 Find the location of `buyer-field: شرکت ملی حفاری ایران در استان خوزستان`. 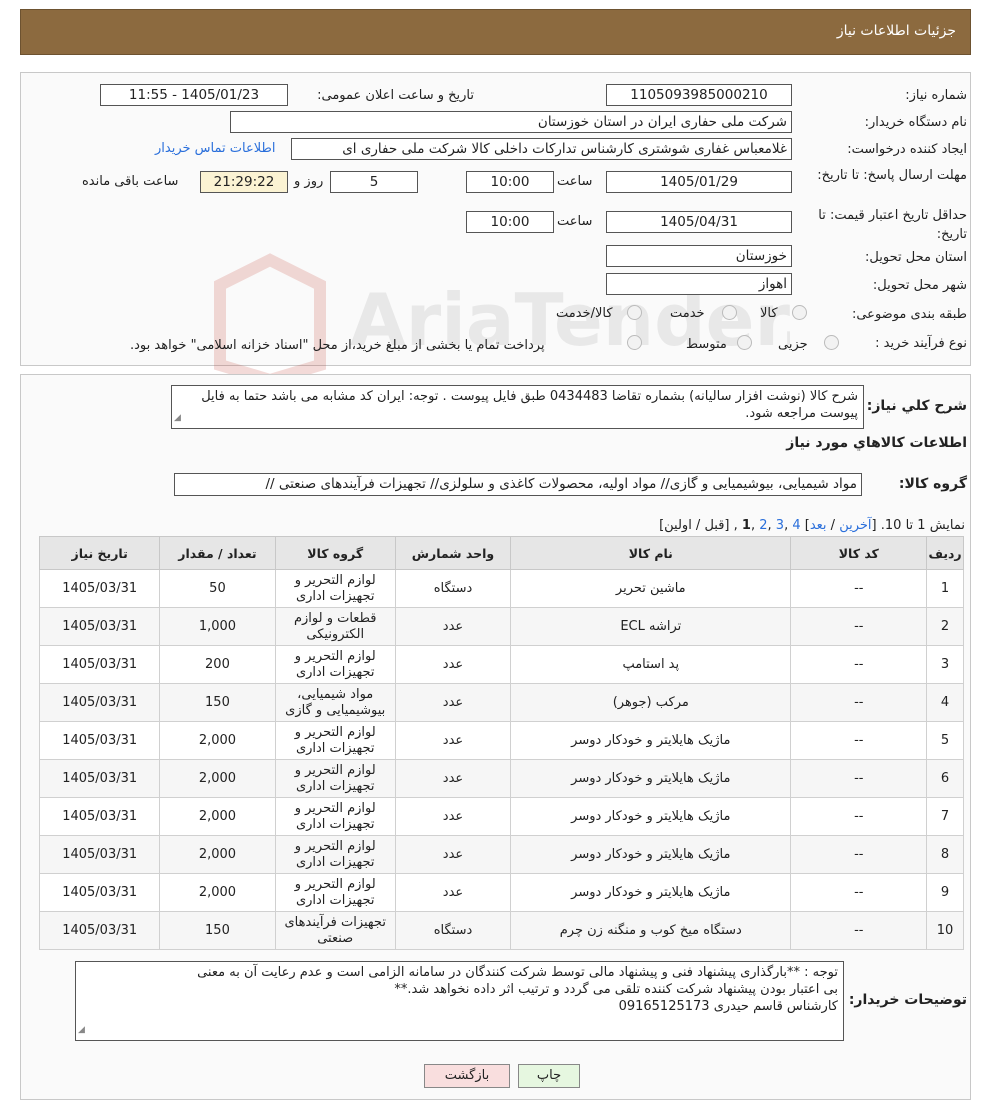

buyer-field: شرکت ملی حفاری ایران در استان خوزستان is located at coordinates (511, 122).